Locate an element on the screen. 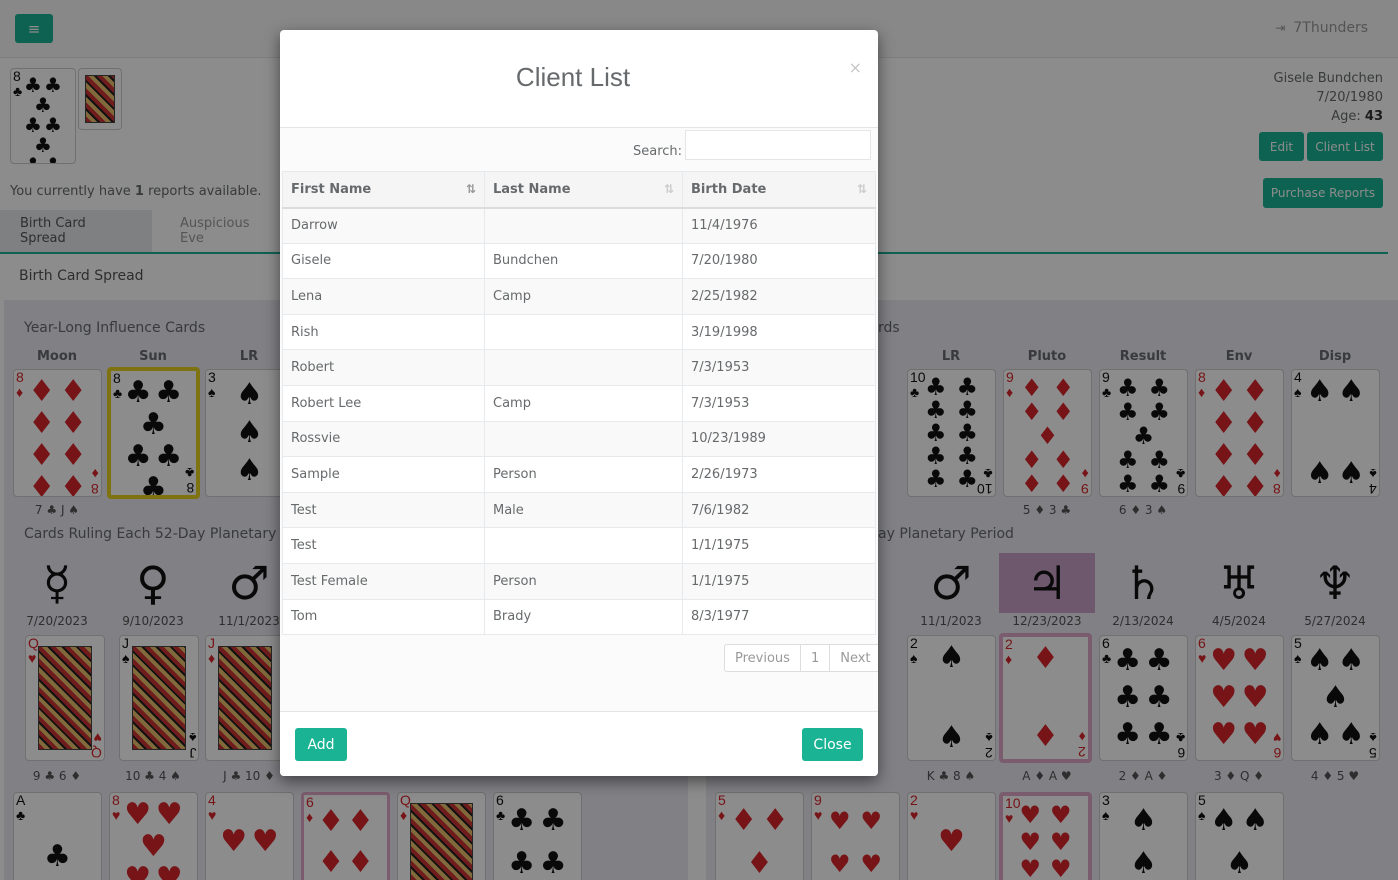 The image size is (1398, 880). cell-last-name: Brady is located at coordinates (583, 617).